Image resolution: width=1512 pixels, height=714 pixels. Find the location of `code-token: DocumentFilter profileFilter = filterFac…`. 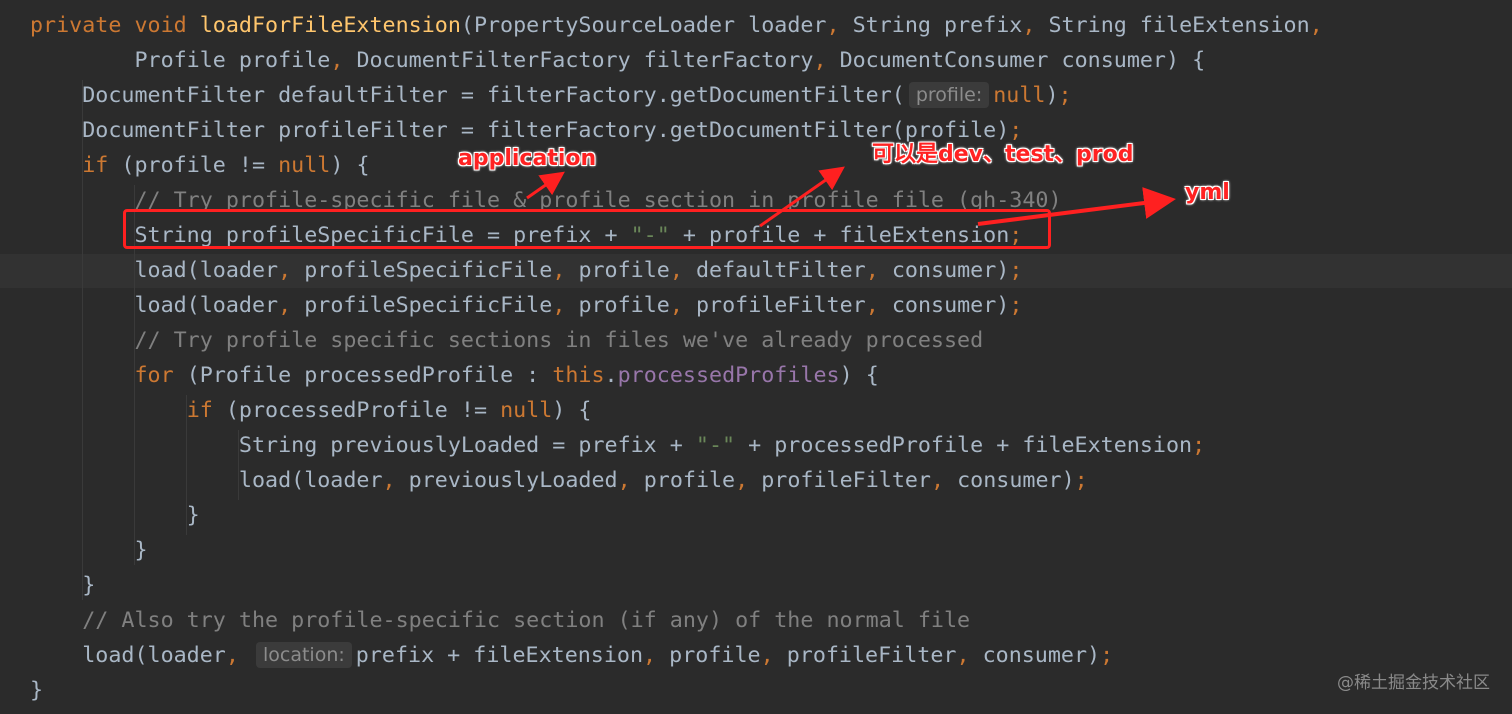

code-token: DocumentFilter profileFilter = filterFac… is located at coordinates (520, 130).